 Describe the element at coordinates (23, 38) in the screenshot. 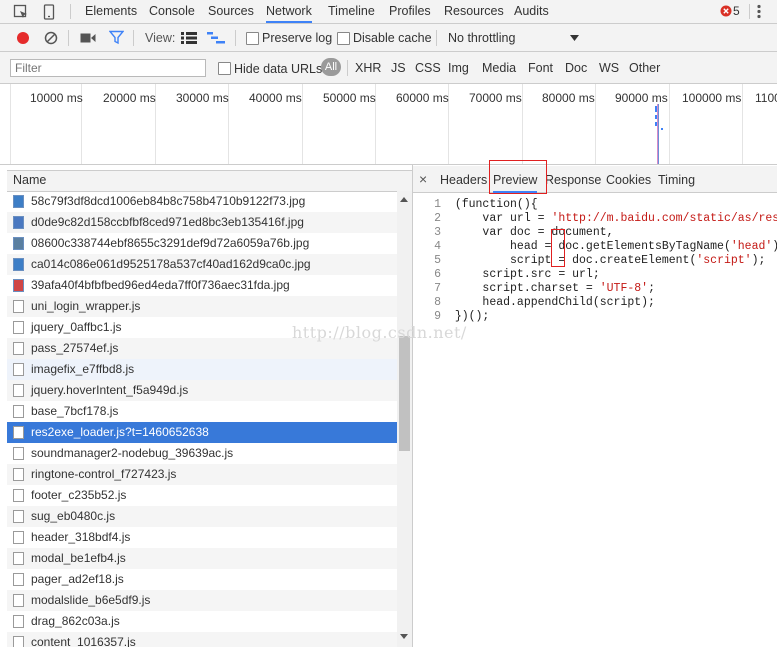

I see `record-icon` at that location.